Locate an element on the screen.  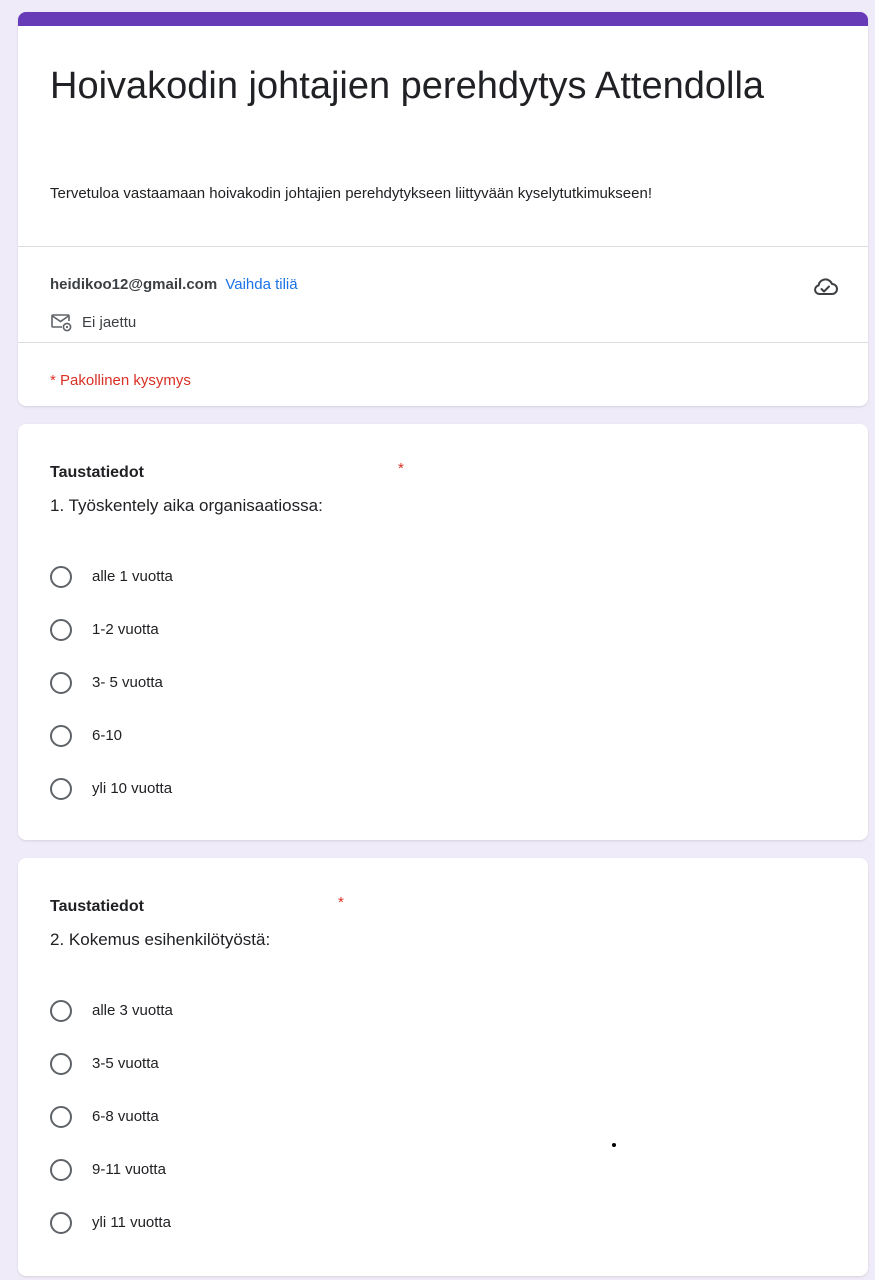
option-label: 1-2 vuotta is located at coordinates (125, 629).